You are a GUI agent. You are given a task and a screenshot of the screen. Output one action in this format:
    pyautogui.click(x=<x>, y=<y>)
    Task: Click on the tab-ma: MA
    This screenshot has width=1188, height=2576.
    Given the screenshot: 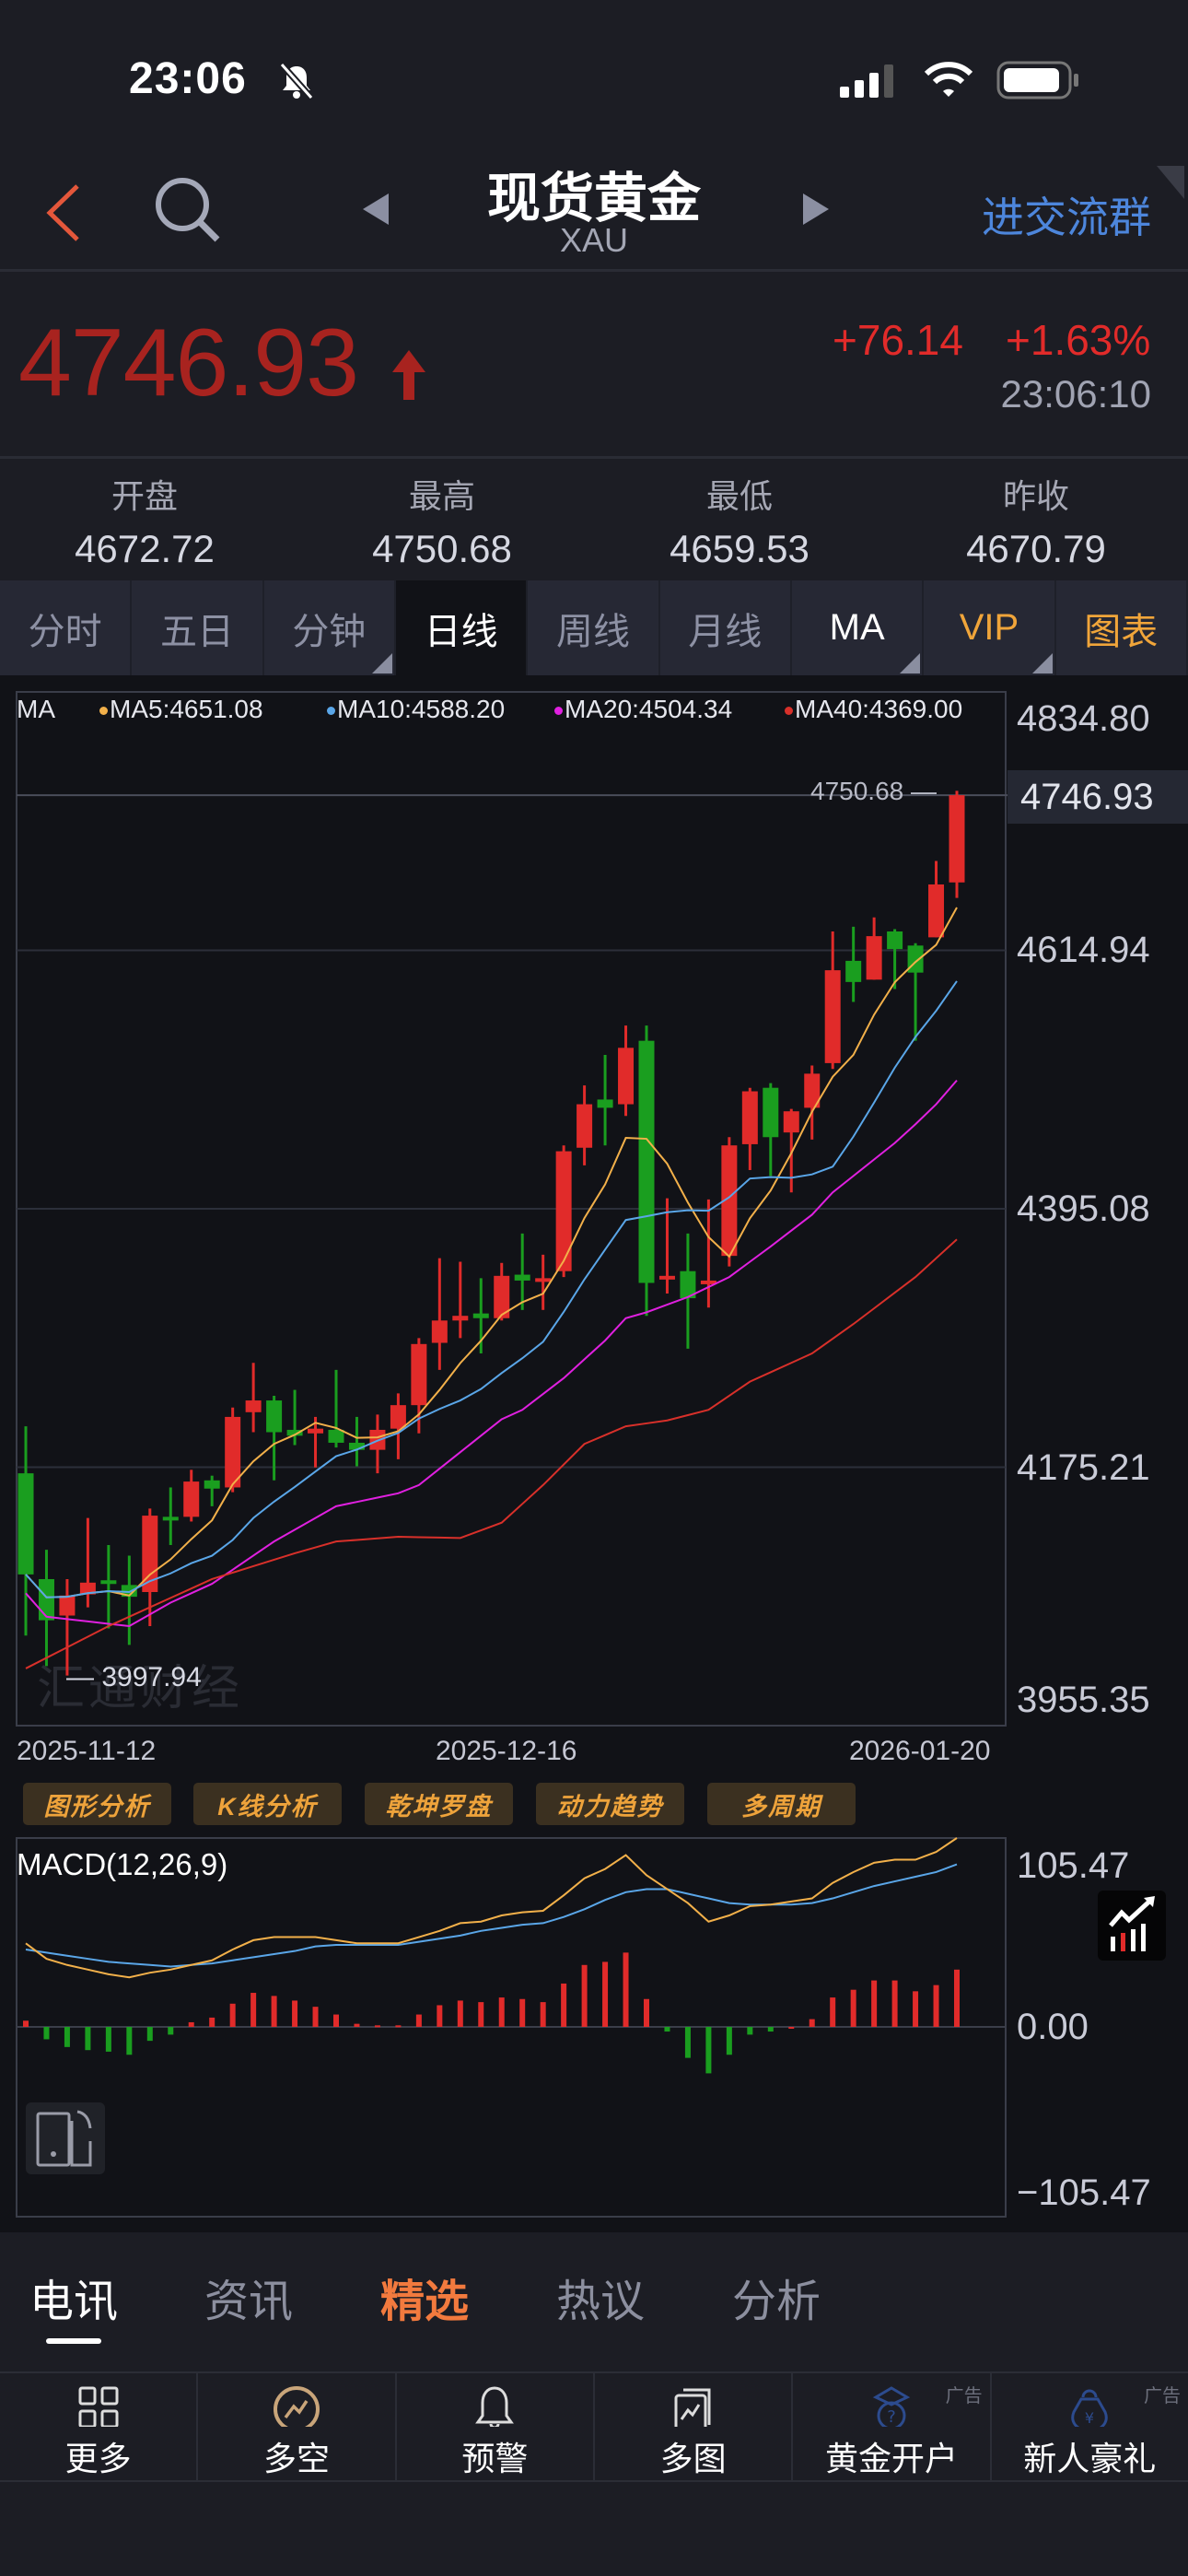 What is the action you would take?
    pyautogui.click(x=858, y=627)
    